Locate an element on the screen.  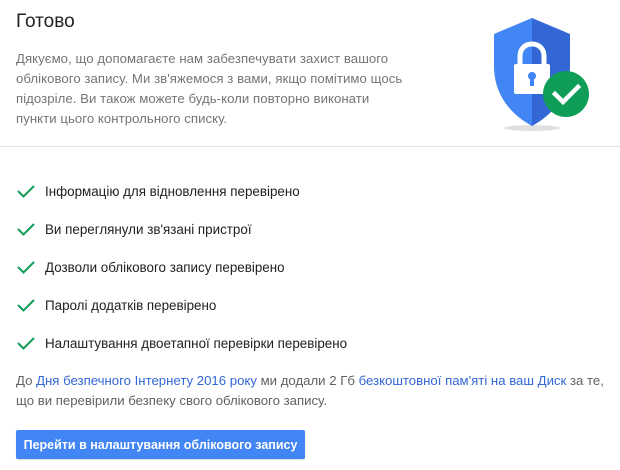
note-text: ми додали 2 Гб is located at coordinates (307, 380).